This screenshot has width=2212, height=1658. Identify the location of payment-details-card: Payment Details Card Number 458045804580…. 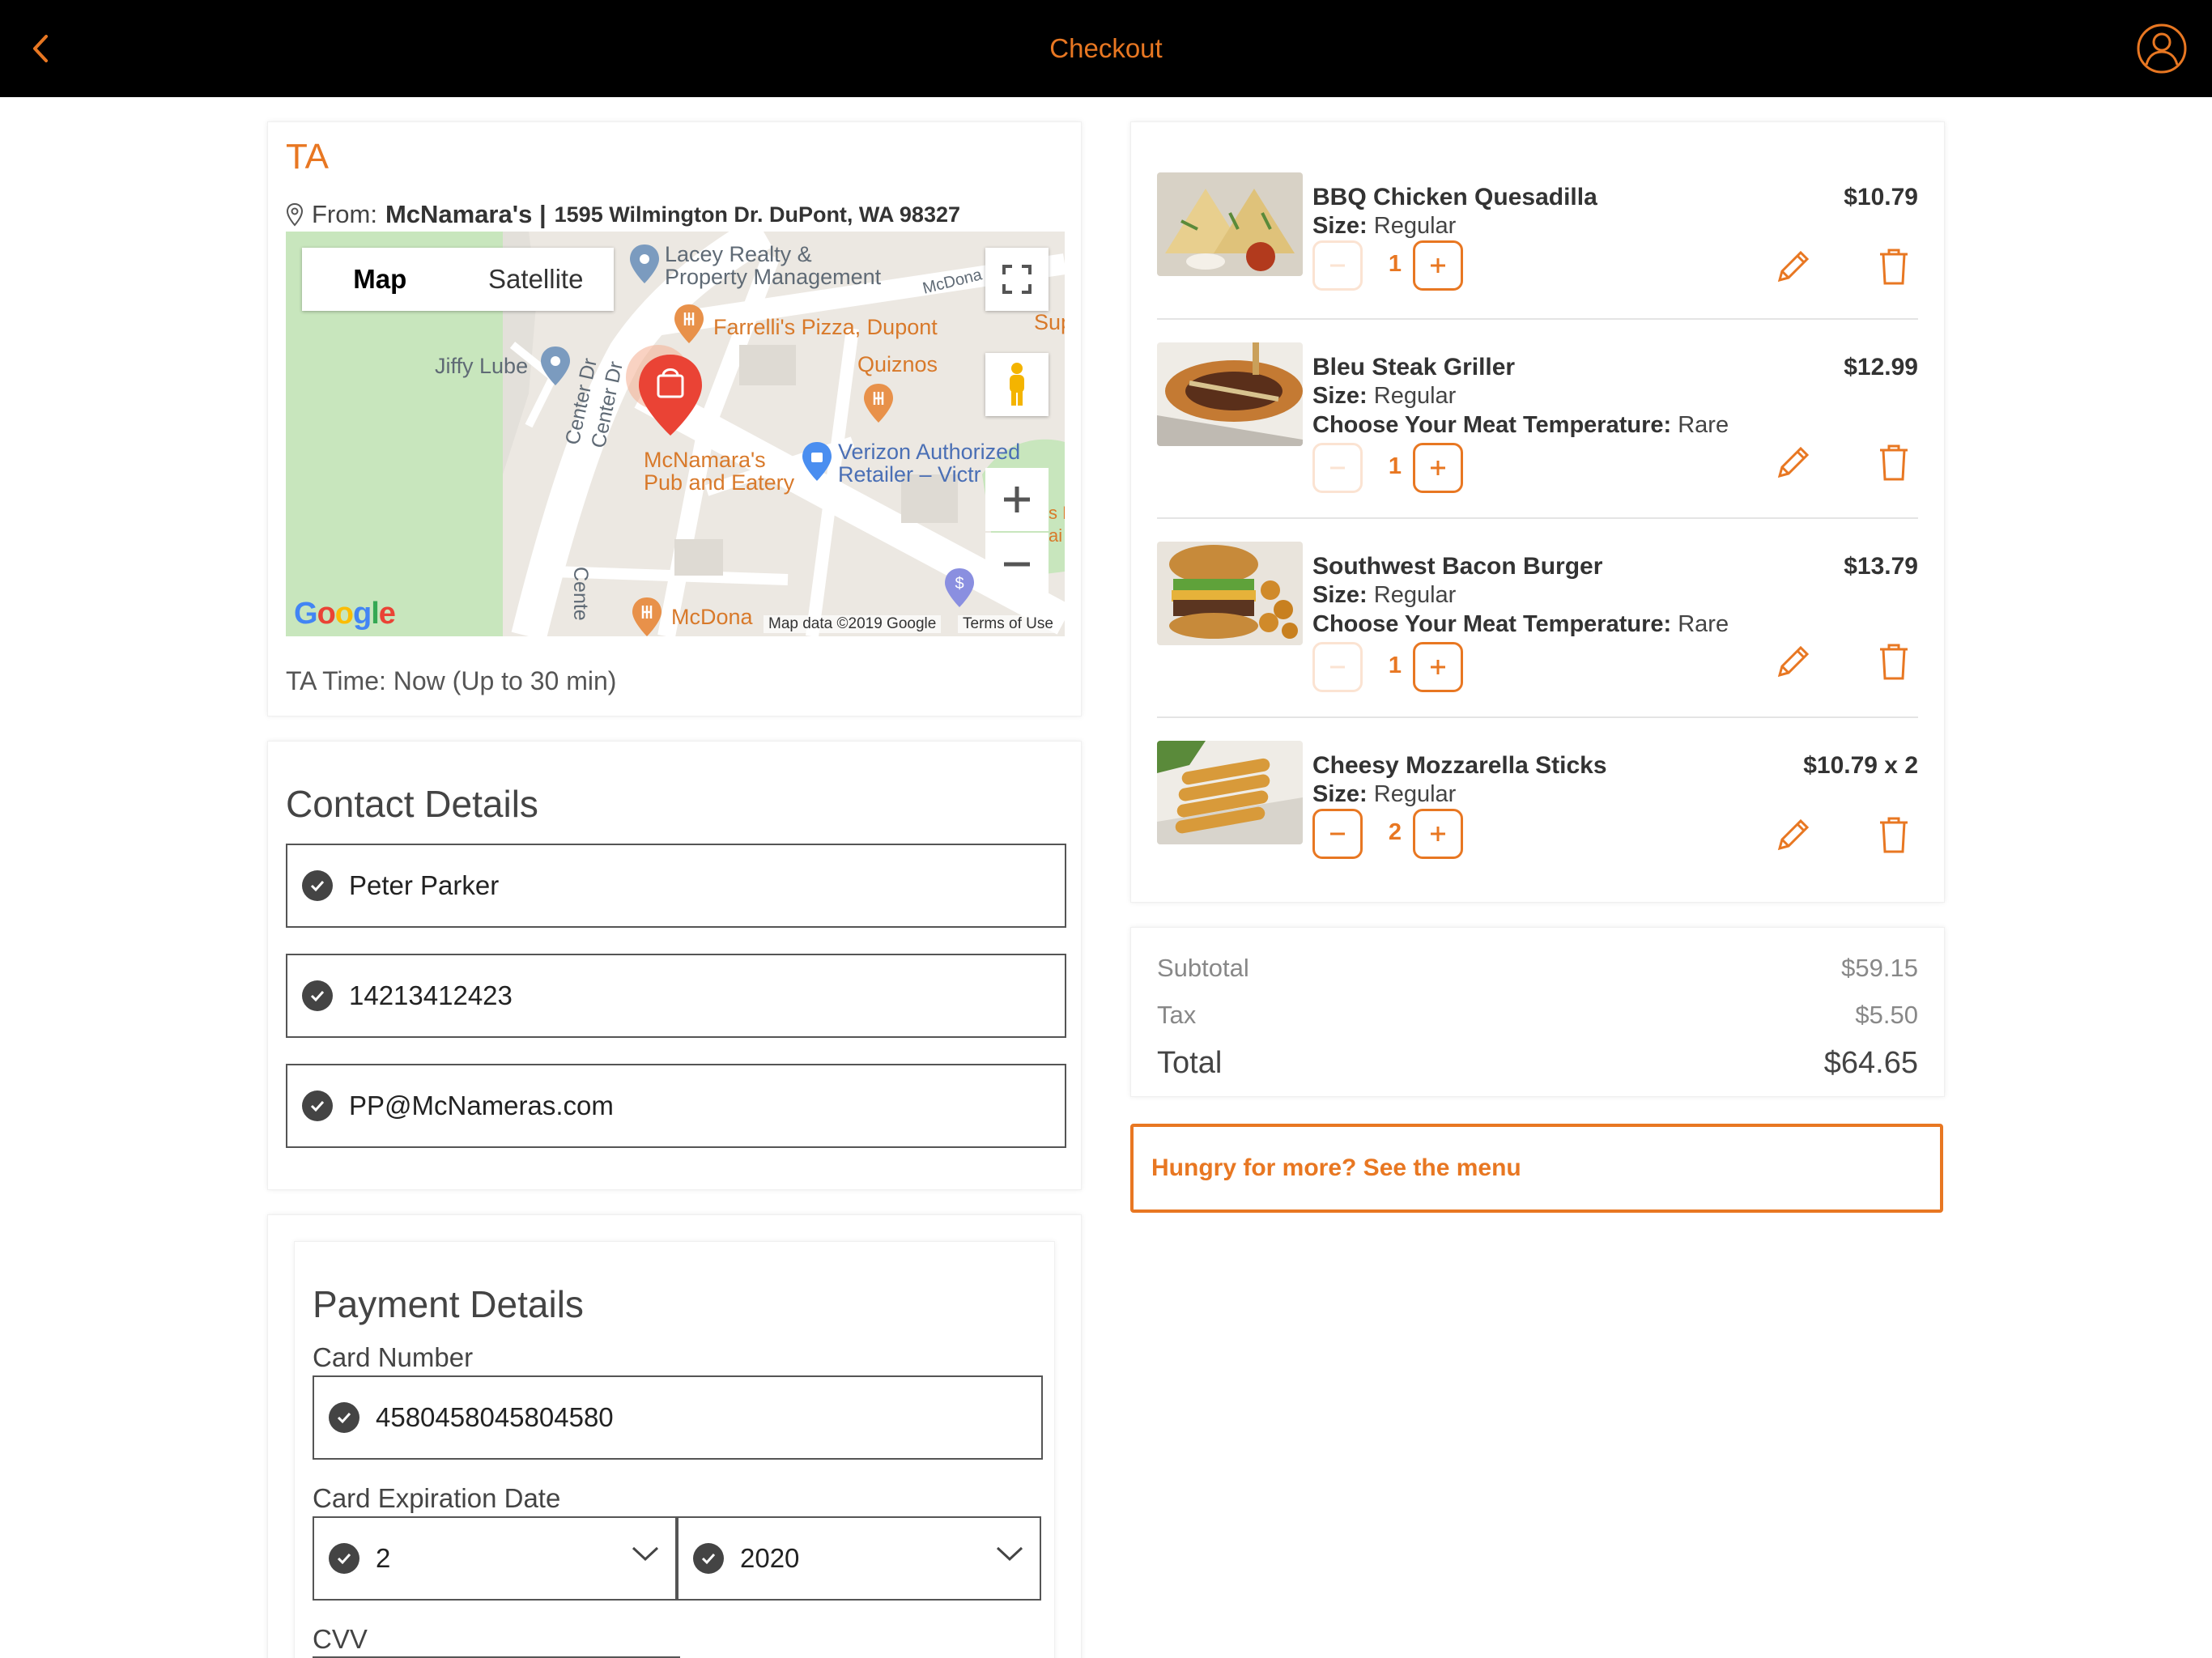
(674, 1436).